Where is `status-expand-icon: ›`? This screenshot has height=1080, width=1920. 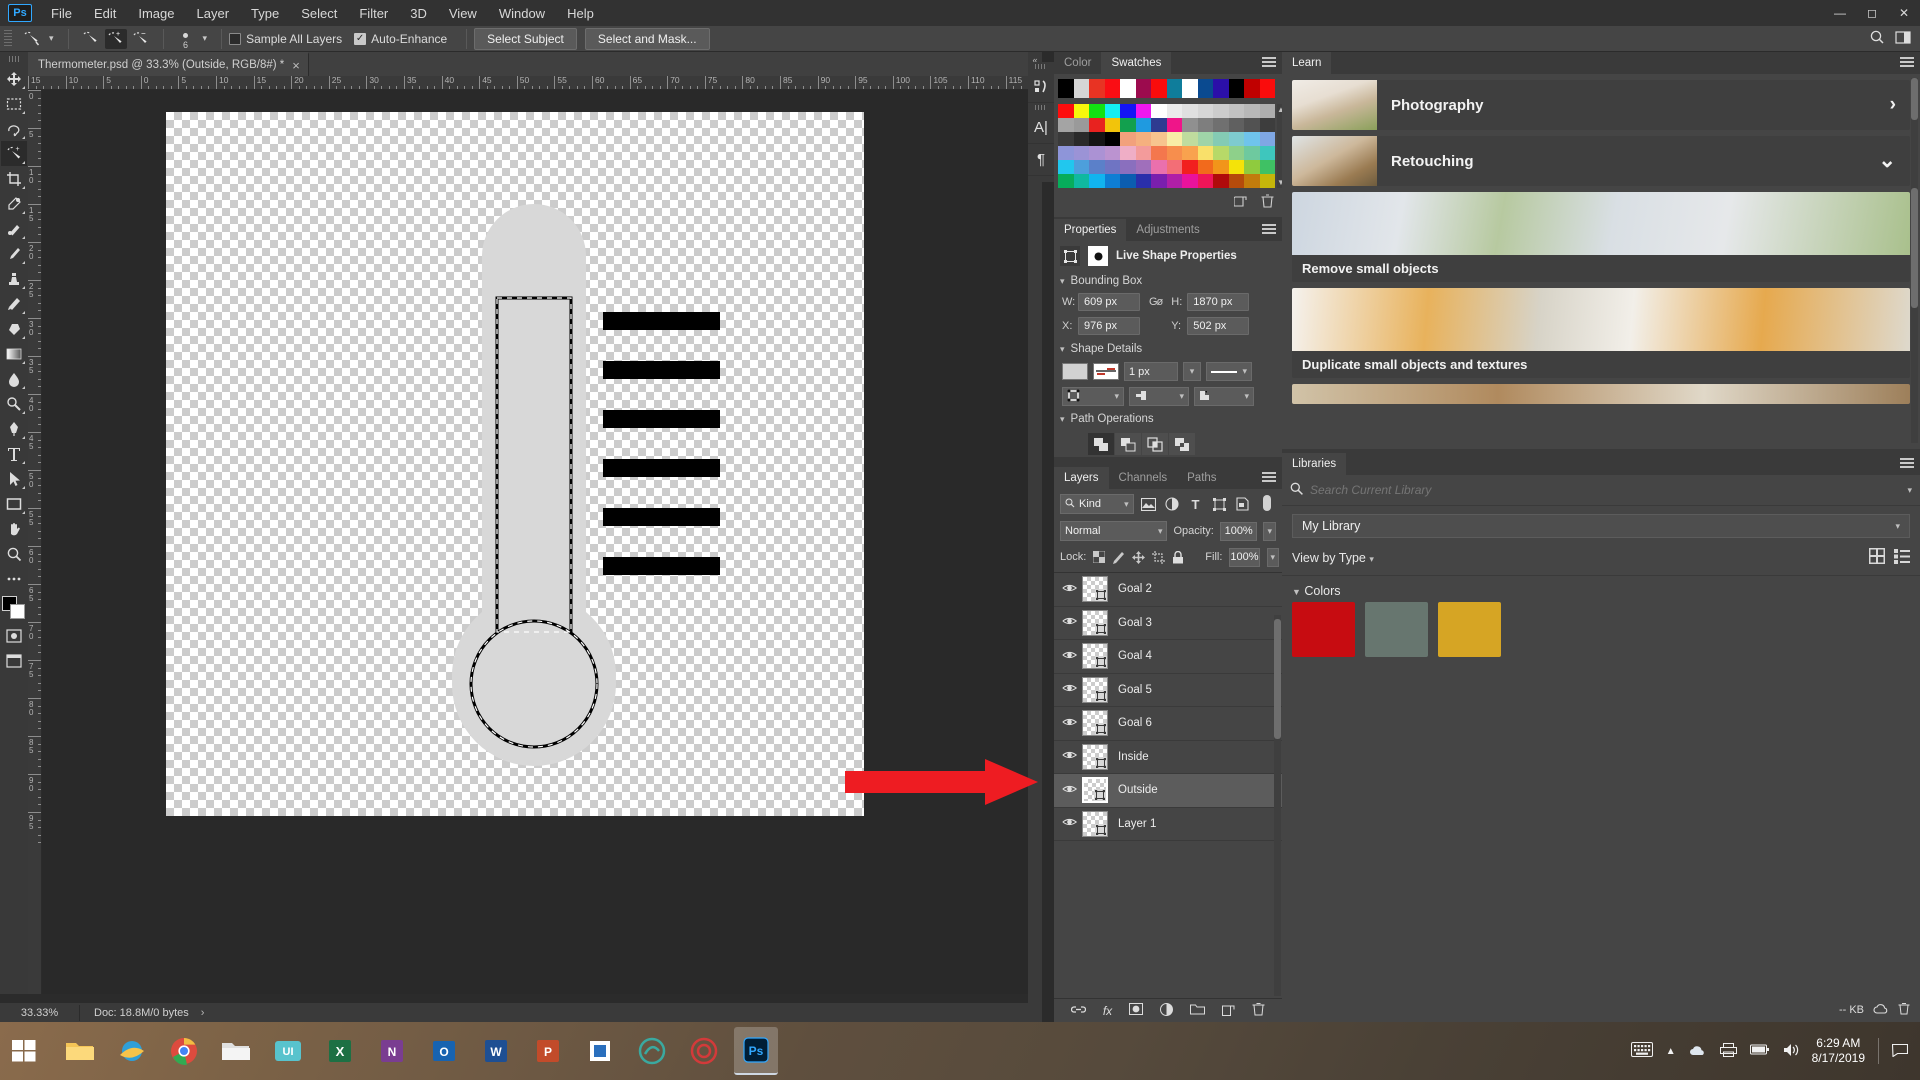 status-expand-icon: › is located at coordinates (203, 1013).